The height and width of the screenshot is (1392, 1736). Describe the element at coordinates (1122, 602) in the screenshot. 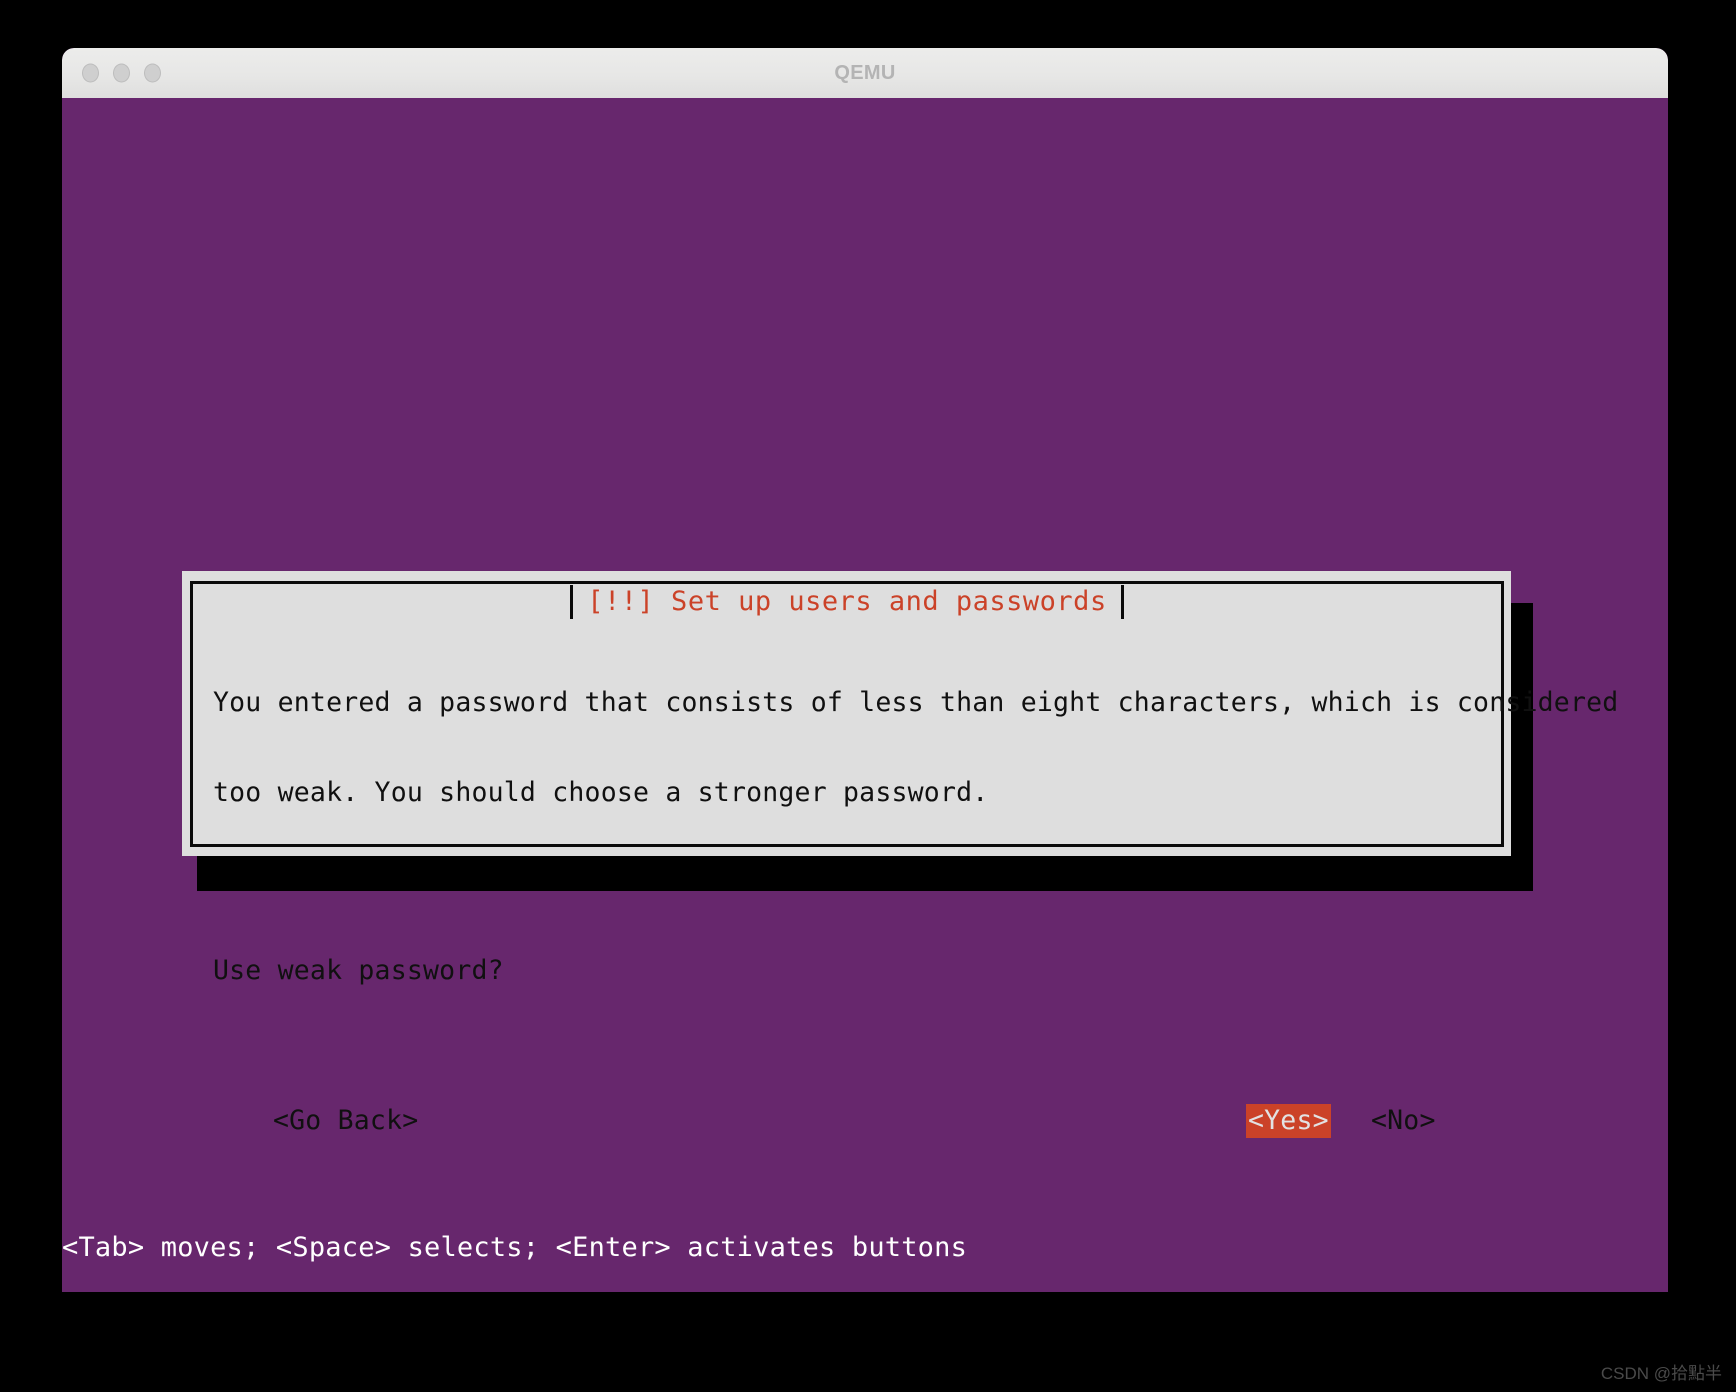

I see `dialog-title-right-rule` at that location.